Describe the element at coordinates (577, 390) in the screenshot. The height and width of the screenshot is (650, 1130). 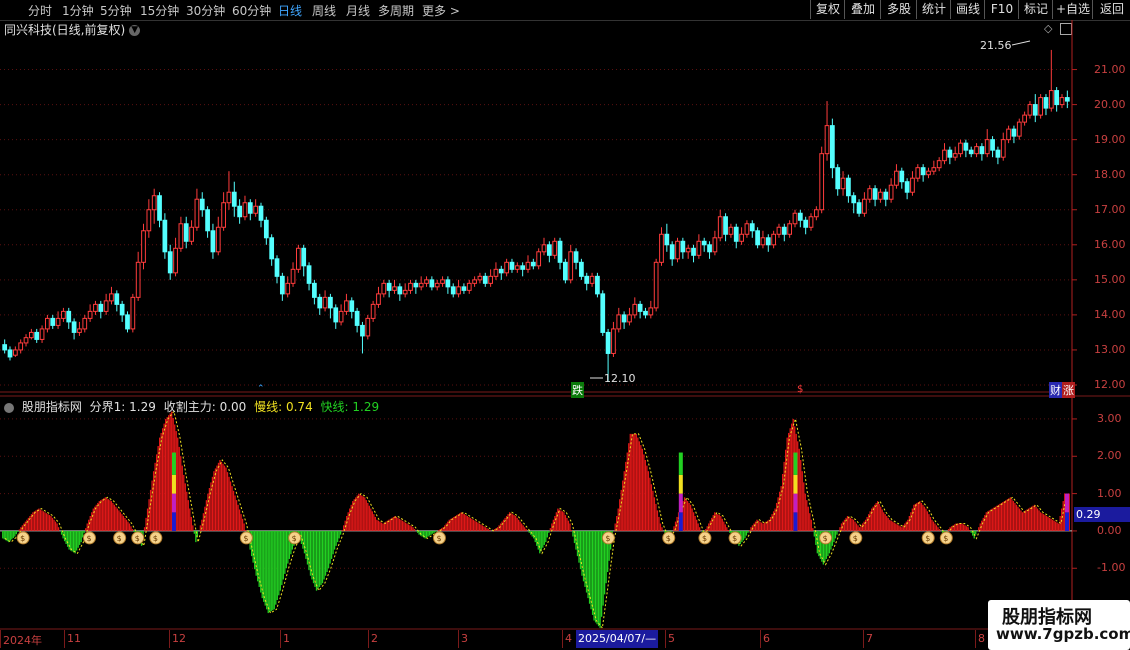
I see `down-badge: 跌` at that location.